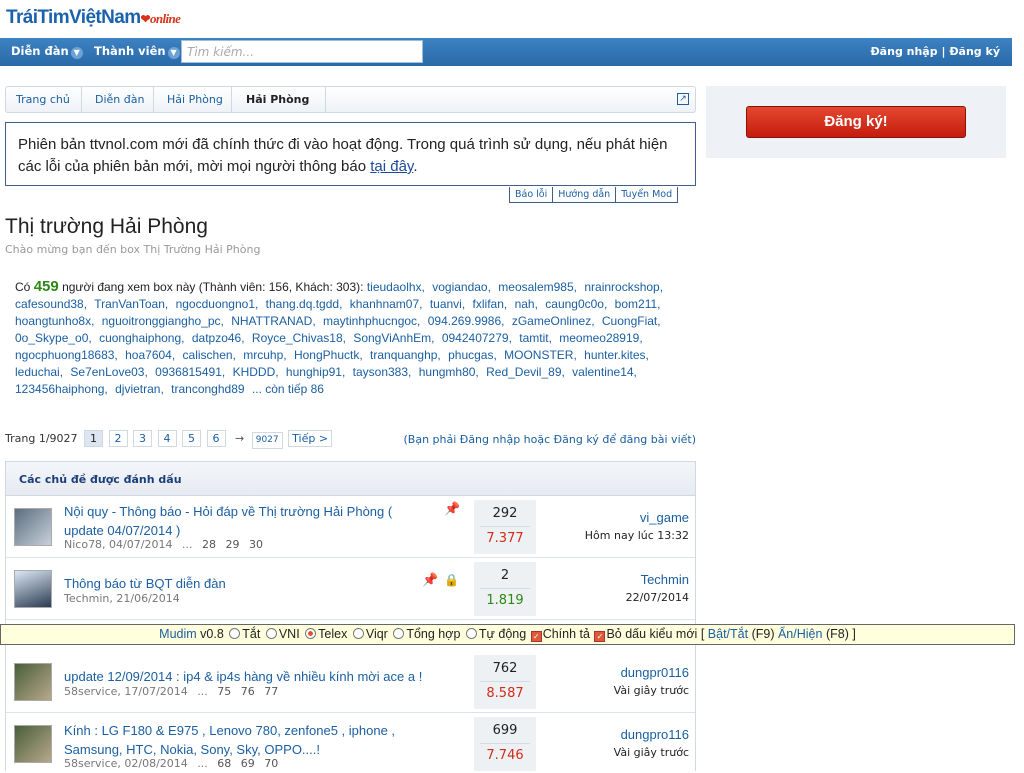 The height and width of the screenshot is (773, 1024). What do you see at coordinates (302, 51) in the screenshot?
I see `search-input` at bounding box center [302, 51].